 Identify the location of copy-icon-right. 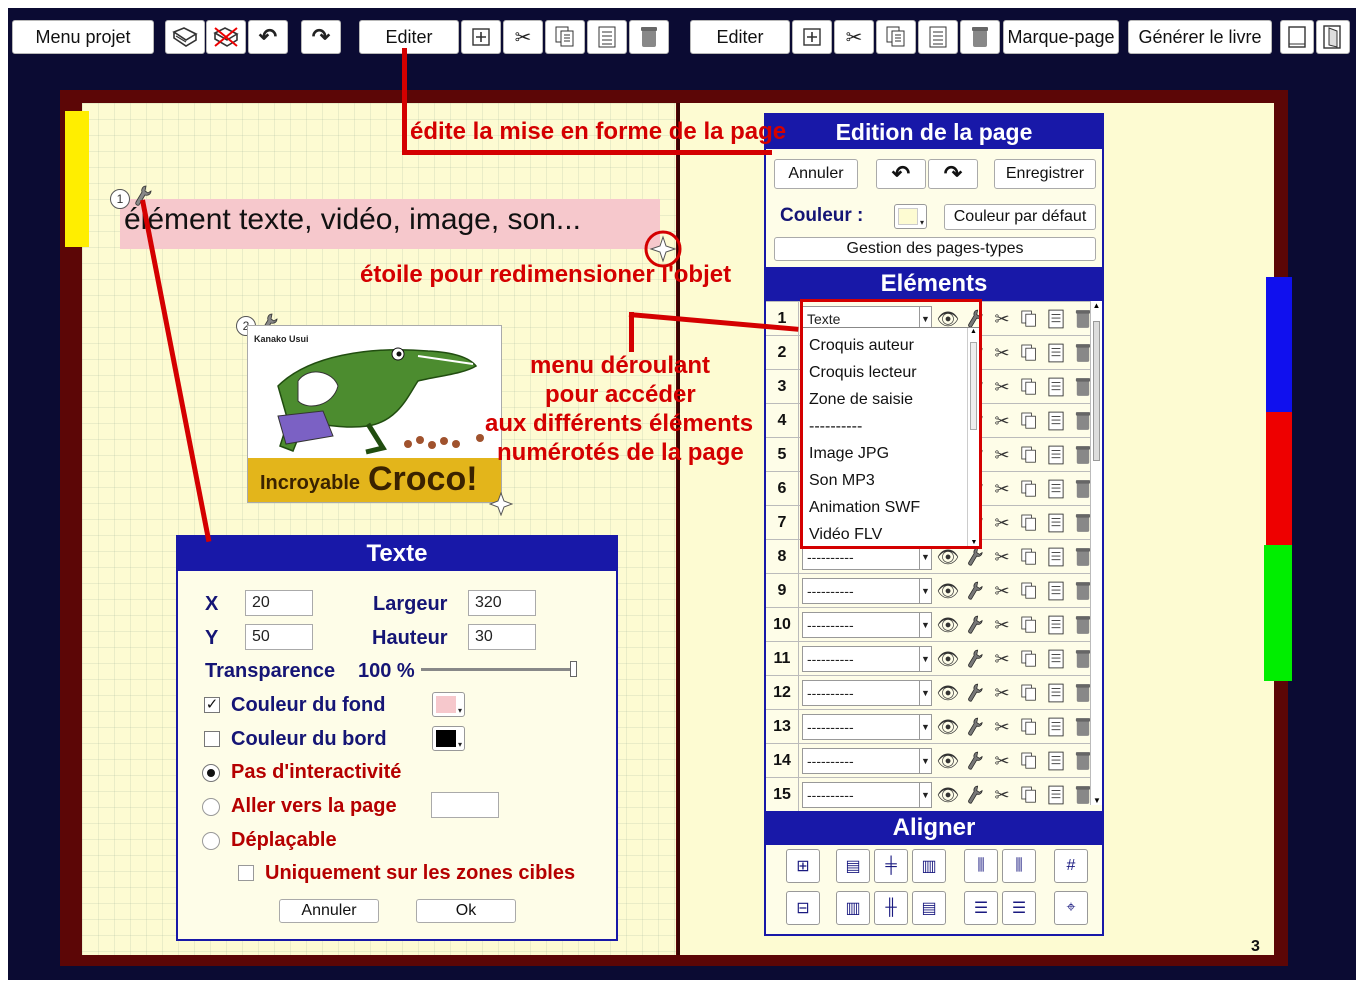
(896, 37).